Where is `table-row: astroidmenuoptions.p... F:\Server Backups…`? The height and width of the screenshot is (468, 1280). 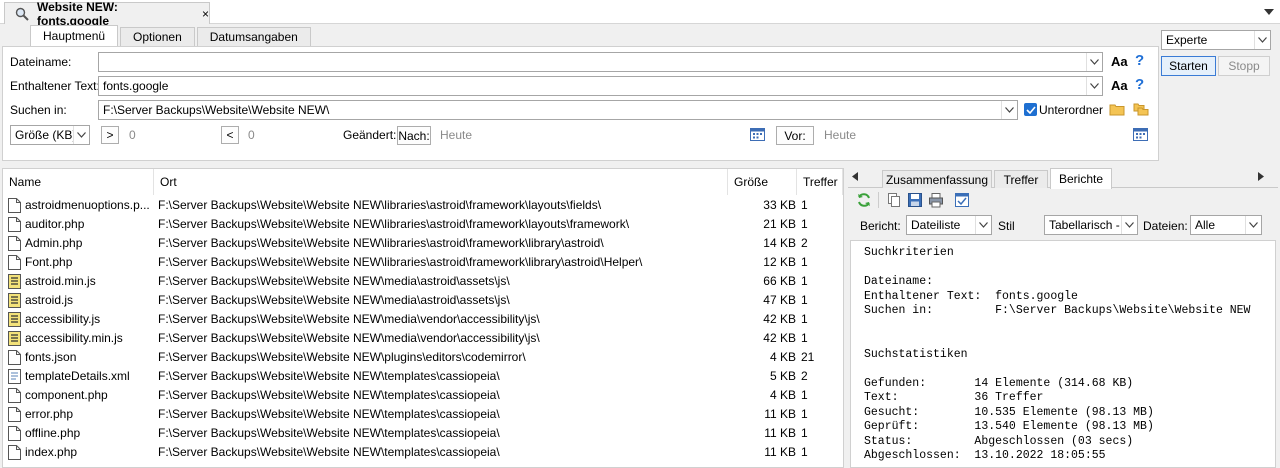 table-row: astroidmenuoptions.p... F:\Server Backups… is located at coordinates (423, 205).